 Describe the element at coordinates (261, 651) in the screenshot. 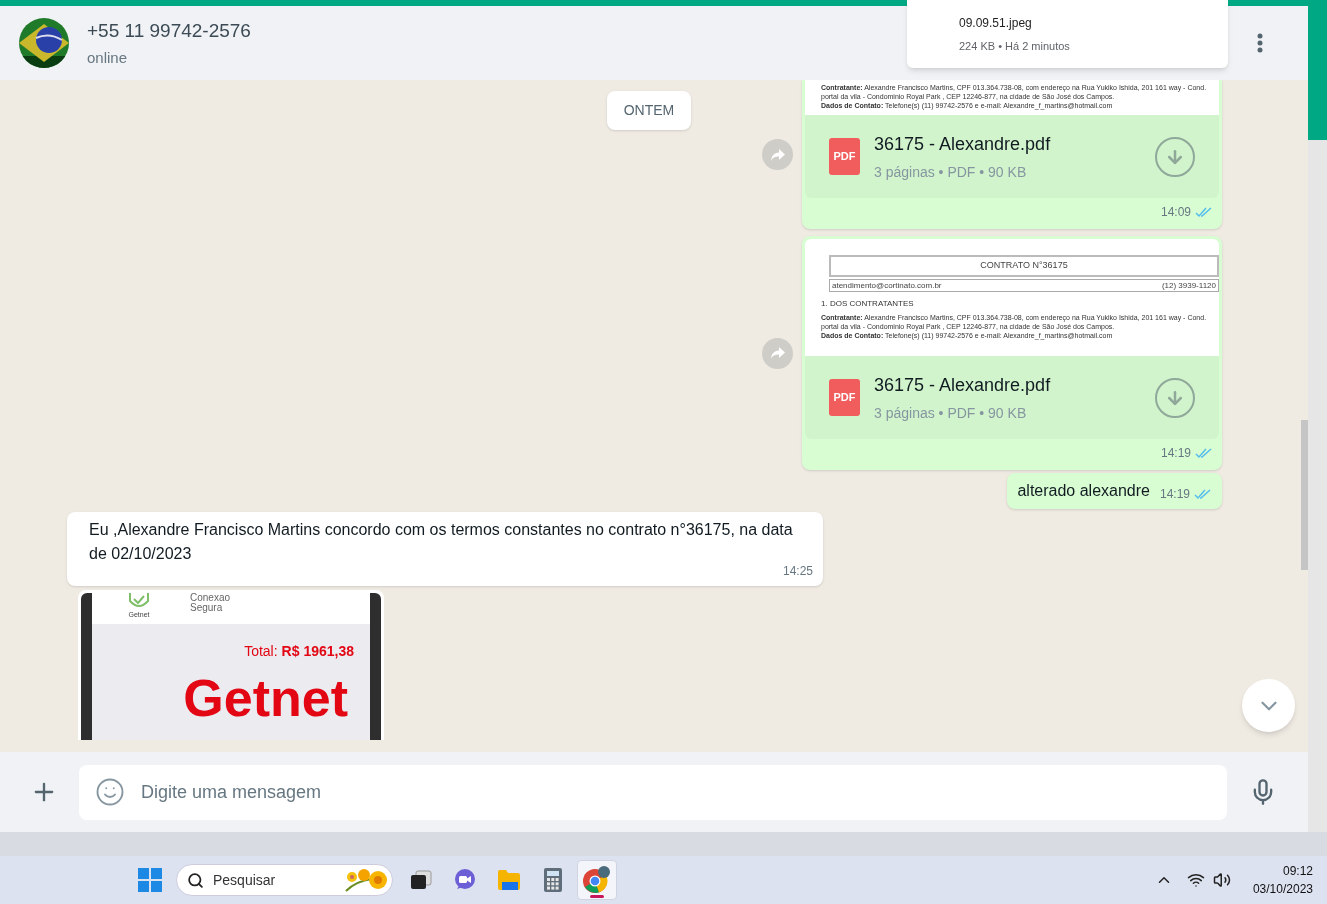

I see `total-label: Total:` at that location.